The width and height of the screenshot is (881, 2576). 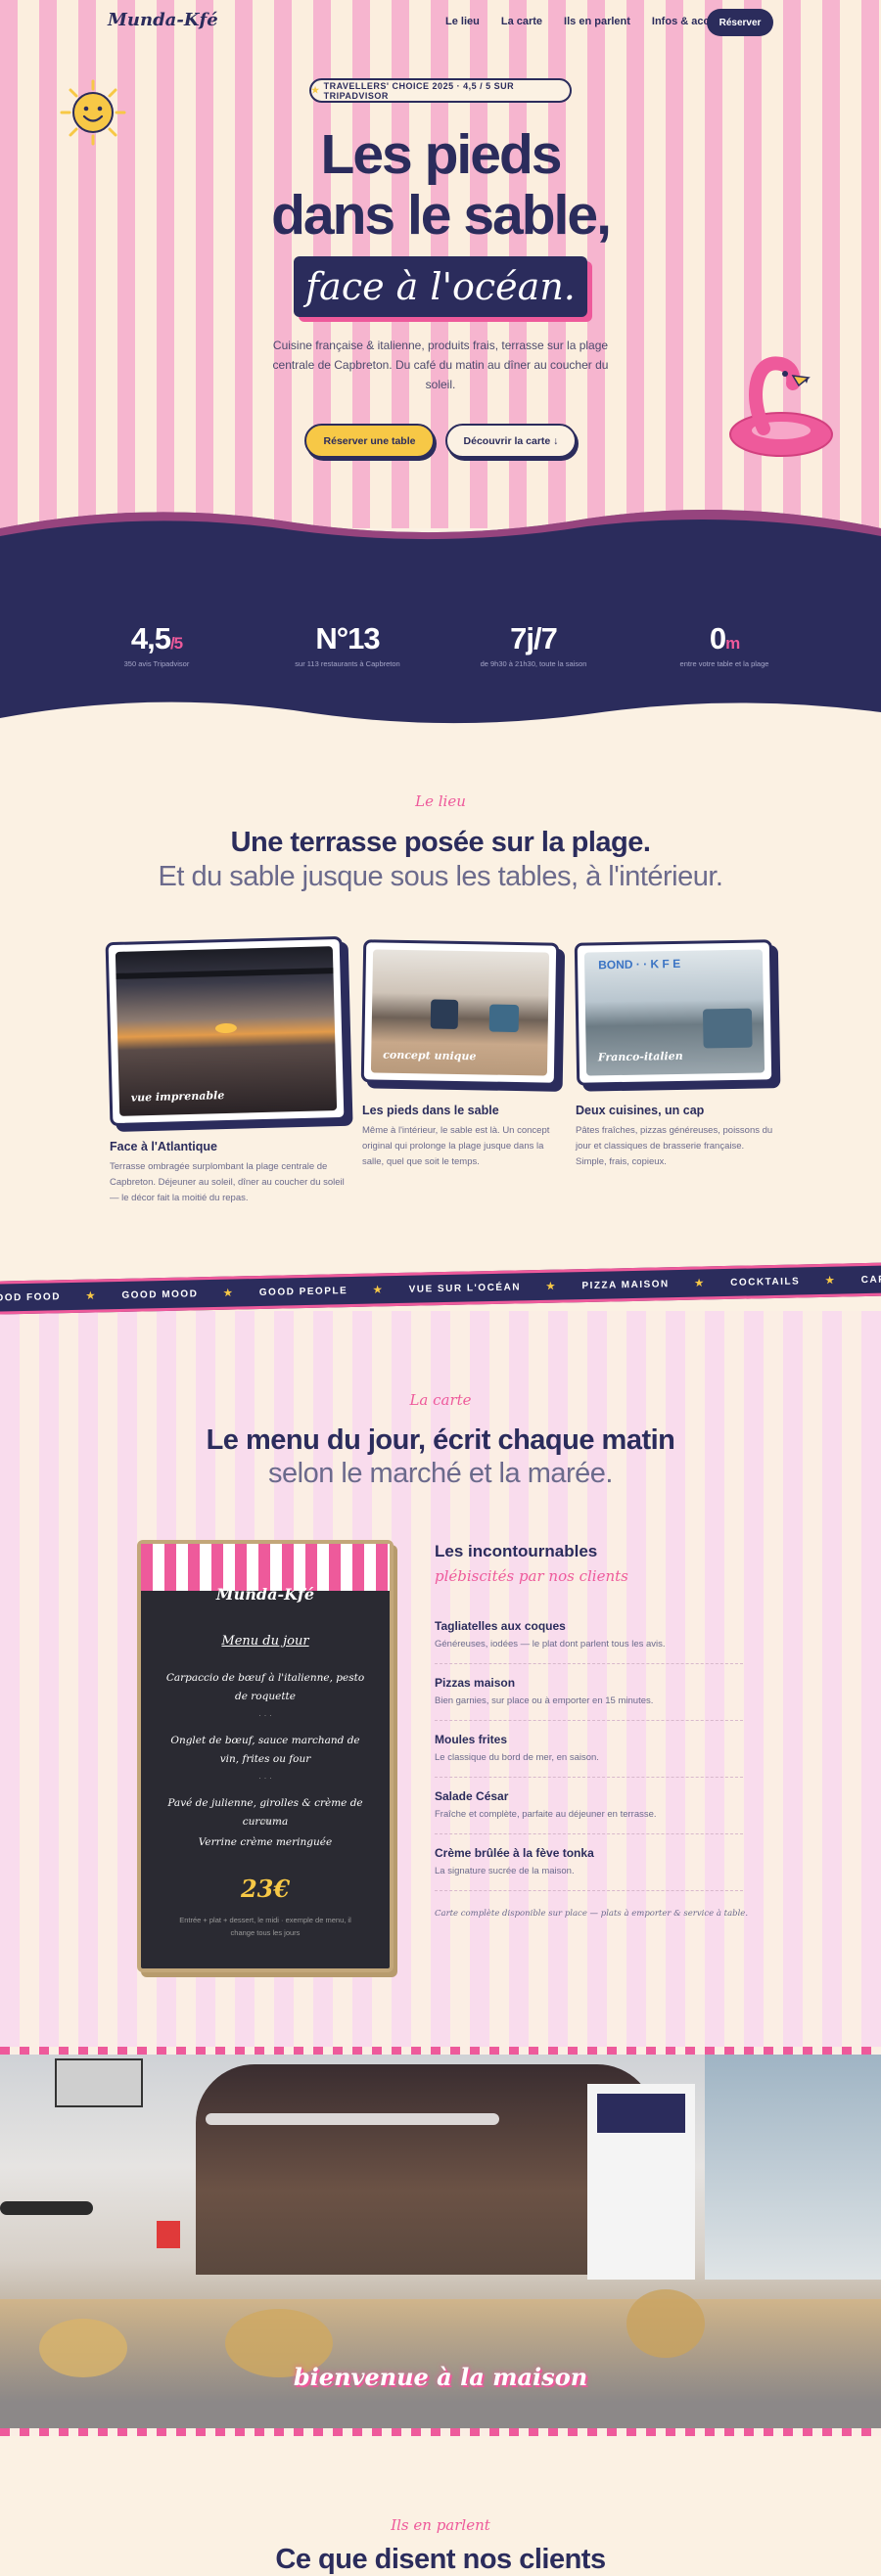 I want to click on board-separator: — ou —, so click(x=266, y=1821).